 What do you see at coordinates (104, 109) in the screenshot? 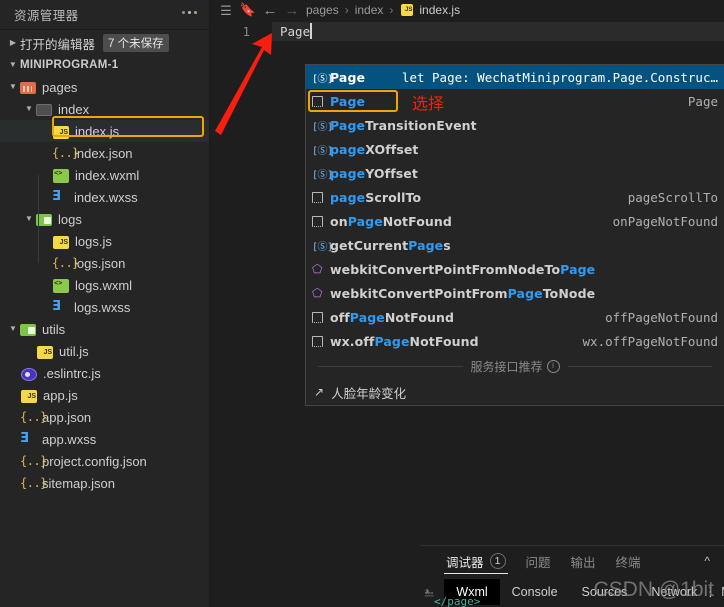
I see `tree-item-index: index` at bounding box center [104, 109].